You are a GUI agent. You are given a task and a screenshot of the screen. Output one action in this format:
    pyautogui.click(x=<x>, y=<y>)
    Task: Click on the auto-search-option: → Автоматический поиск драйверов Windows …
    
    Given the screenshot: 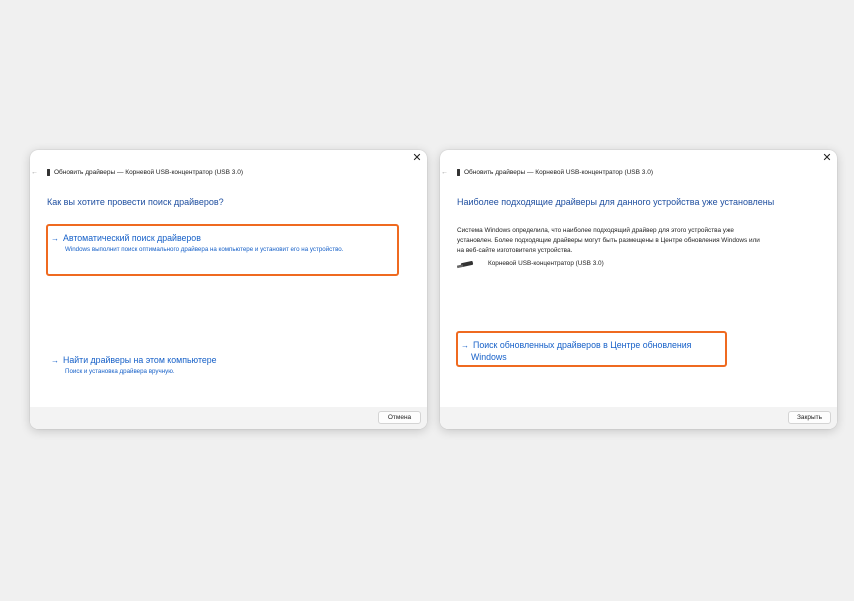 What is the action you would take?
    pyautogui.click(x=197, y=243)
    